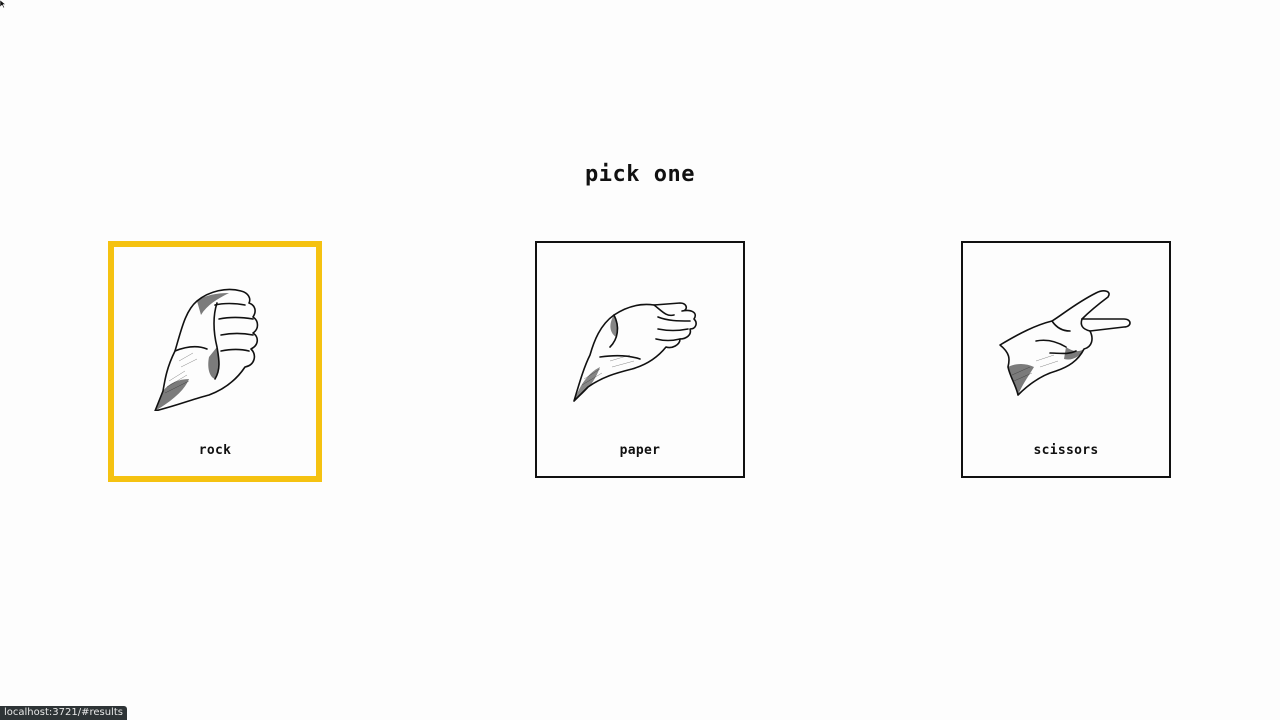 The width and height of the screenshot is (1280, 720). Describe the element at coordinates (206, 349) in the screenshot. I see `rock-fist-icon` at that location.